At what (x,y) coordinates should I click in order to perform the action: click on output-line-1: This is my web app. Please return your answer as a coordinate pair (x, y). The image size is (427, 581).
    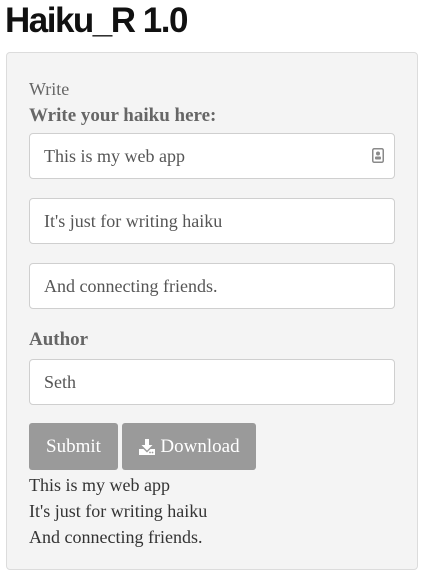
    Looking at the image, I should click on (99, 485).